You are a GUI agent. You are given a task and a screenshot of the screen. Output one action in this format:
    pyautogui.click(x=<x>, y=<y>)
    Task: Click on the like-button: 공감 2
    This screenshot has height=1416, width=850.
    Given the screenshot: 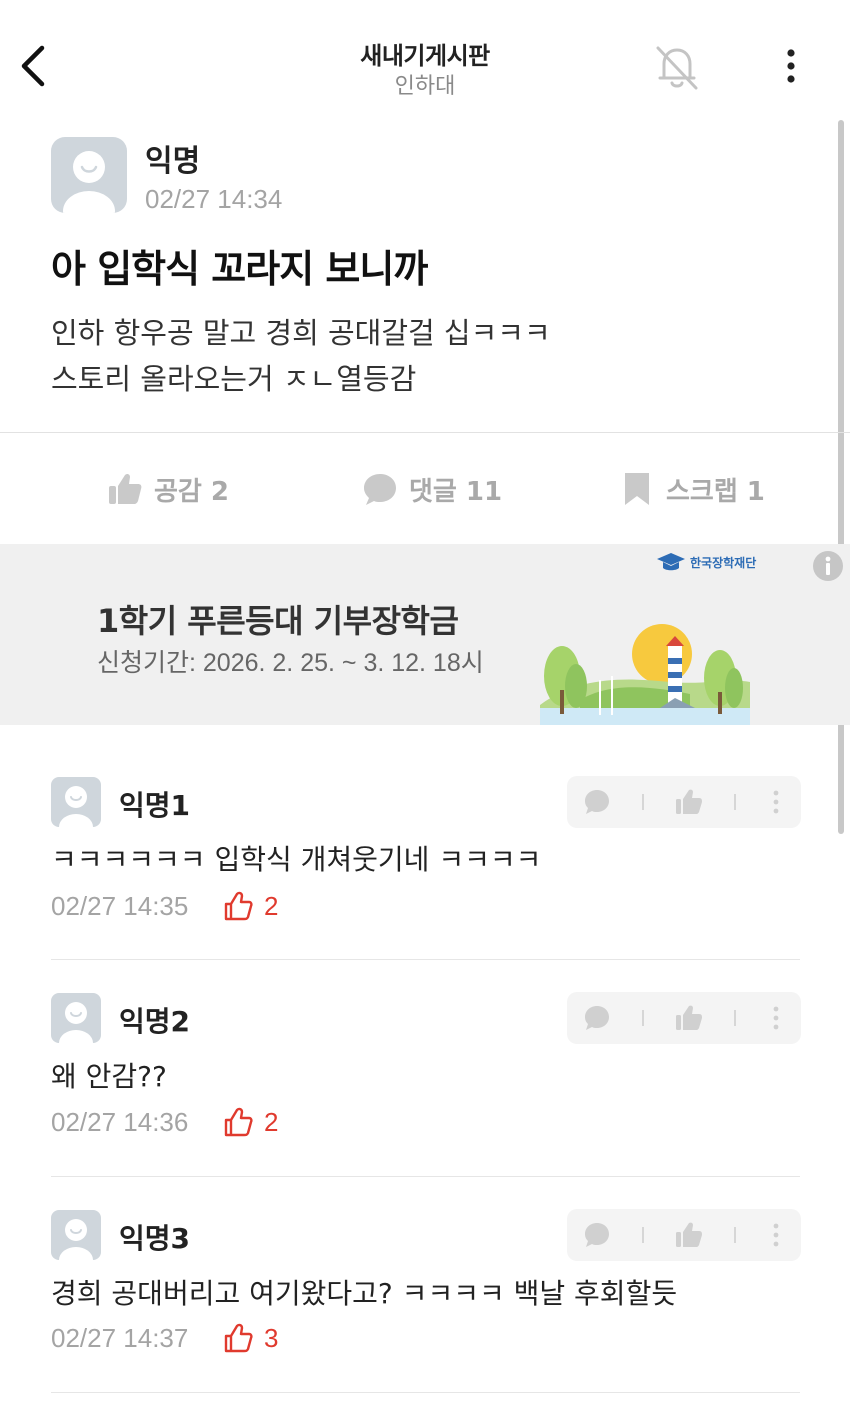 What is the action you would take?
    pyautogui.click(x=167, y=489)
    